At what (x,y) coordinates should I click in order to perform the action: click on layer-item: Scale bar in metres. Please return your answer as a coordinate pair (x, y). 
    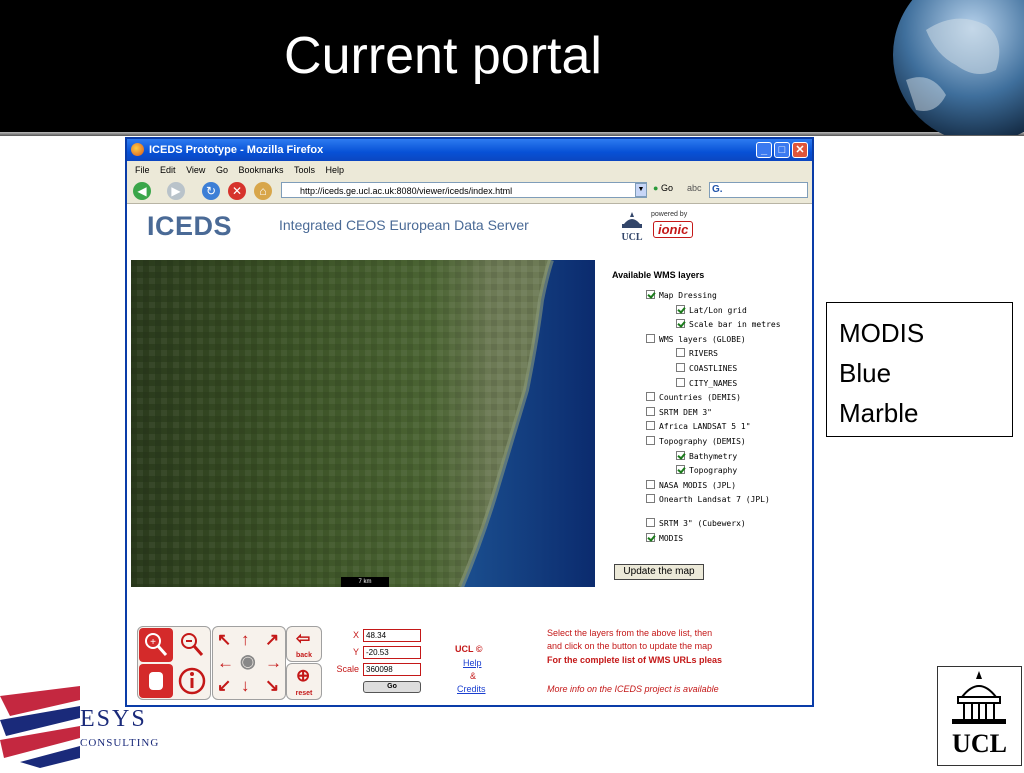
    Looking at the image, I should click on (711, 326).